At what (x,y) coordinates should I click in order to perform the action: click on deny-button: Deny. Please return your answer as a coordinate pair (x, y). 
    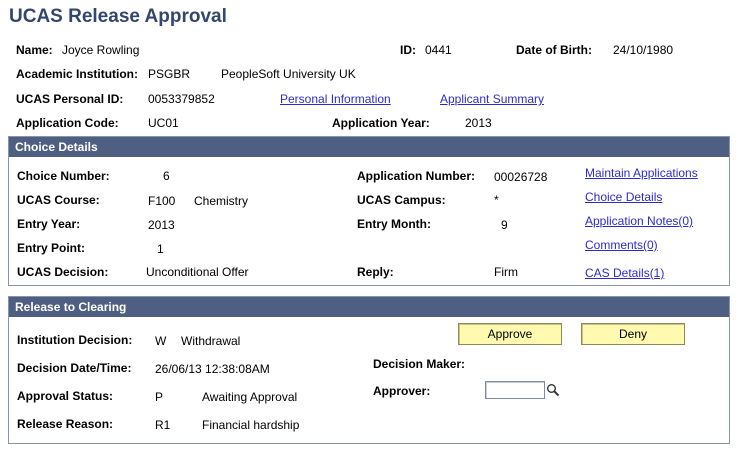
    Looking at the image, I should click on (633, 334).